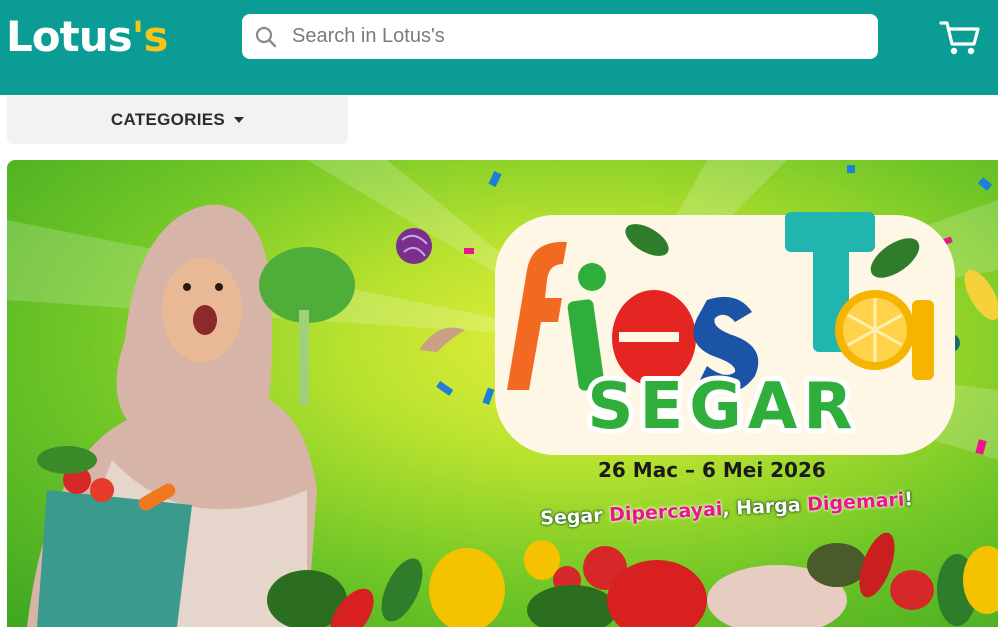  What do you see at coordinates (239, 120) in the screenshot?
I see `caret-down-icon` at bounding box center [239, 120].